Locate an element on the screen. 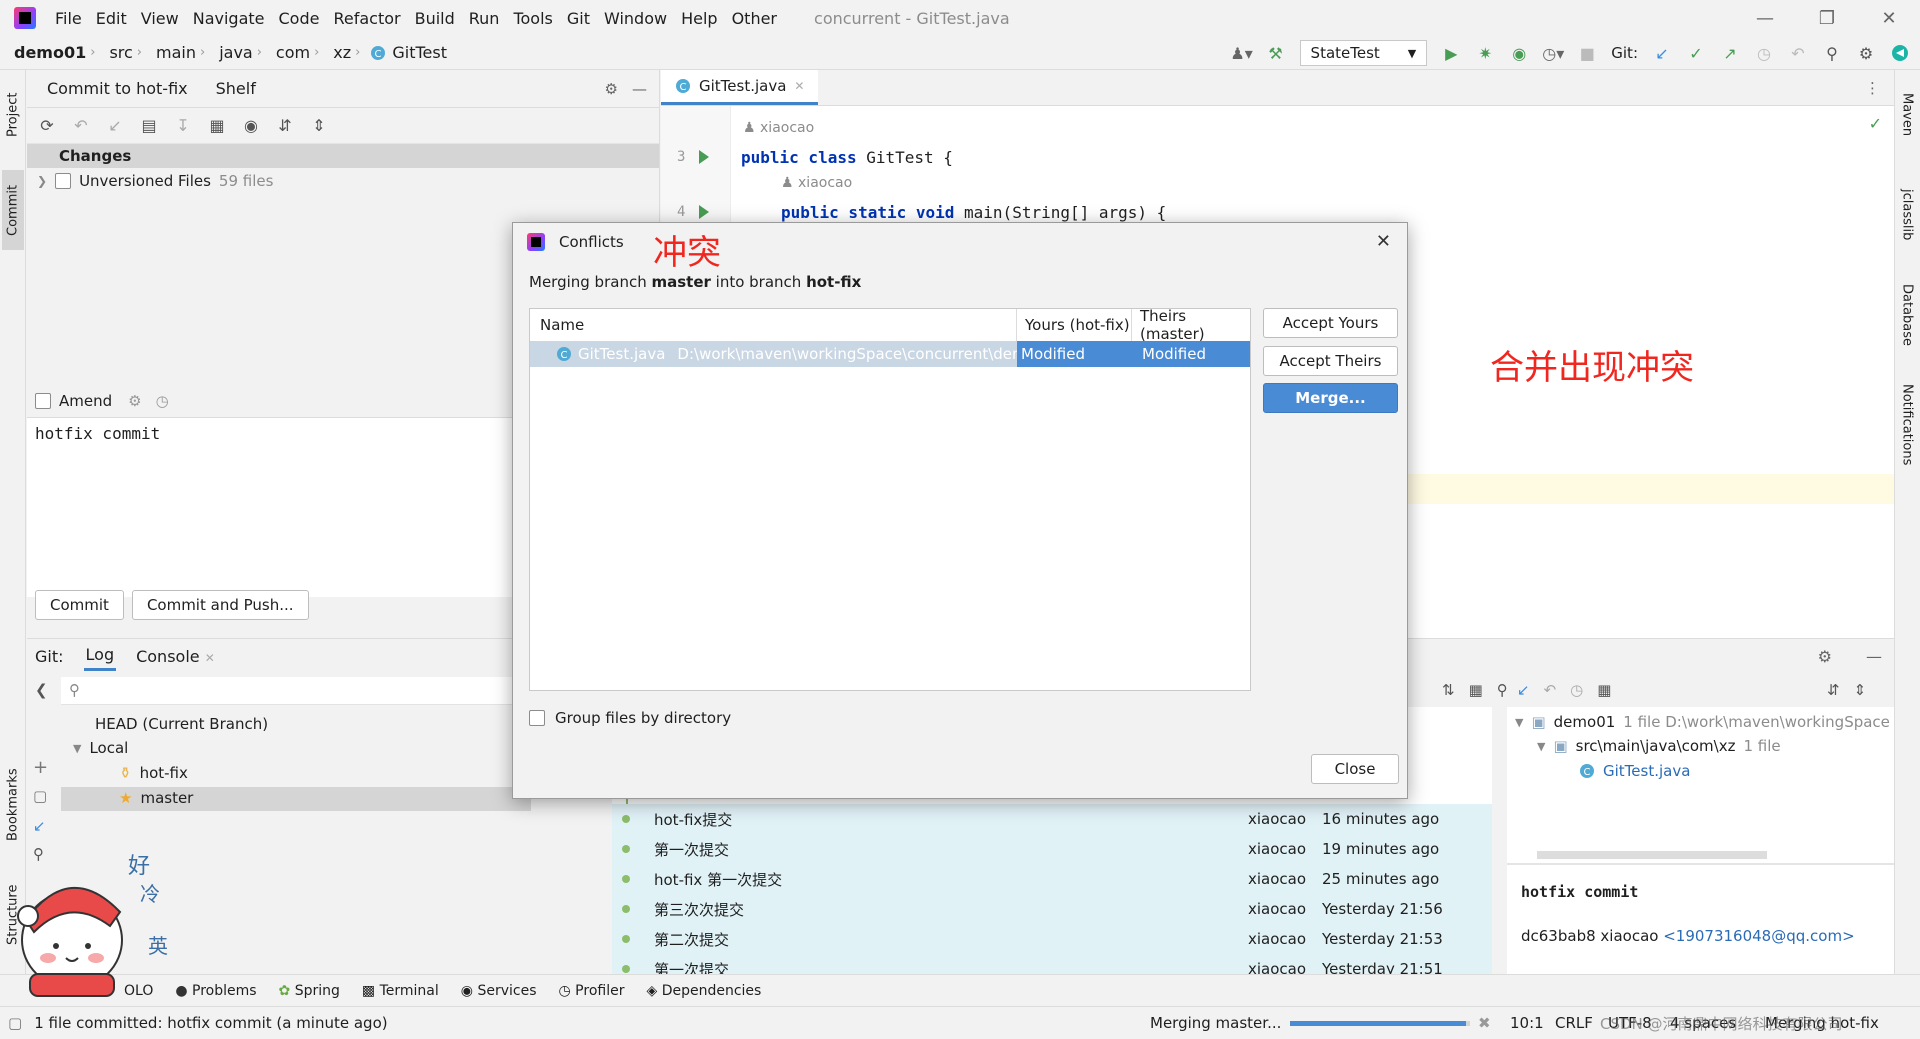  column-header-theirs: Theirs (master) is located at coordinates (1191, 325).